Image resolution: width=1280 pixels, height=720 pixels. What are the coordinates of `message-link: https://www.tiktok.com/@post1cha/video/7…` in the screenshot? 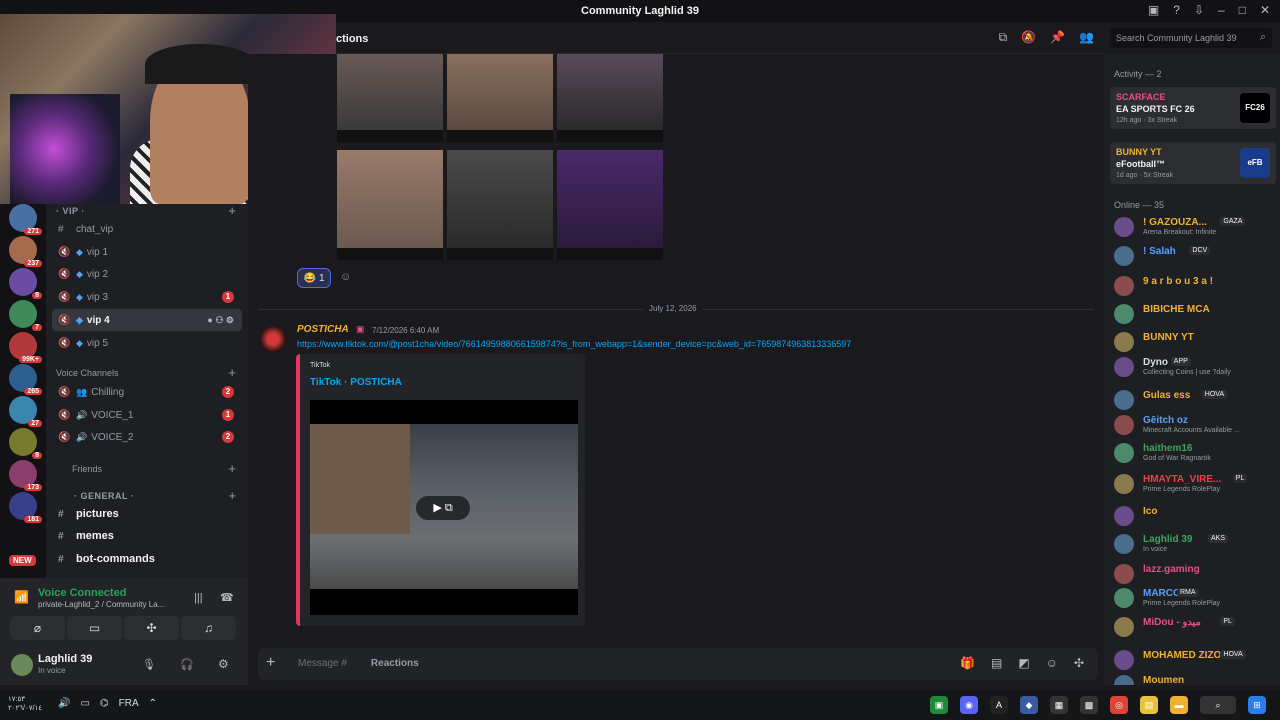 It's located at (574, 344).